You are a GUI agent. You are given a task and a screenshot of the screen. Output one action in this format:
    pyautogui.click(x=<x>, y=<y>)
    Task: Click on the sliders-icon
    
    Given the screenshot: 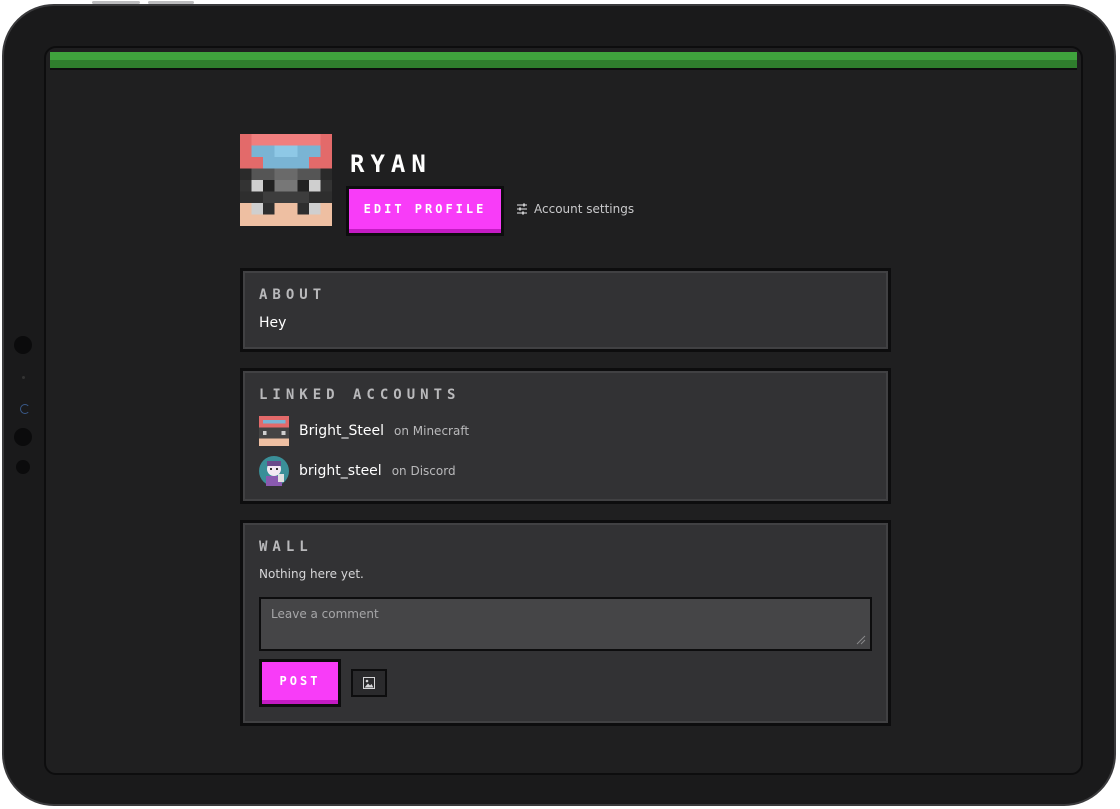 What is the action you would take?
    pyautogui.click(x=522, y=209)
    